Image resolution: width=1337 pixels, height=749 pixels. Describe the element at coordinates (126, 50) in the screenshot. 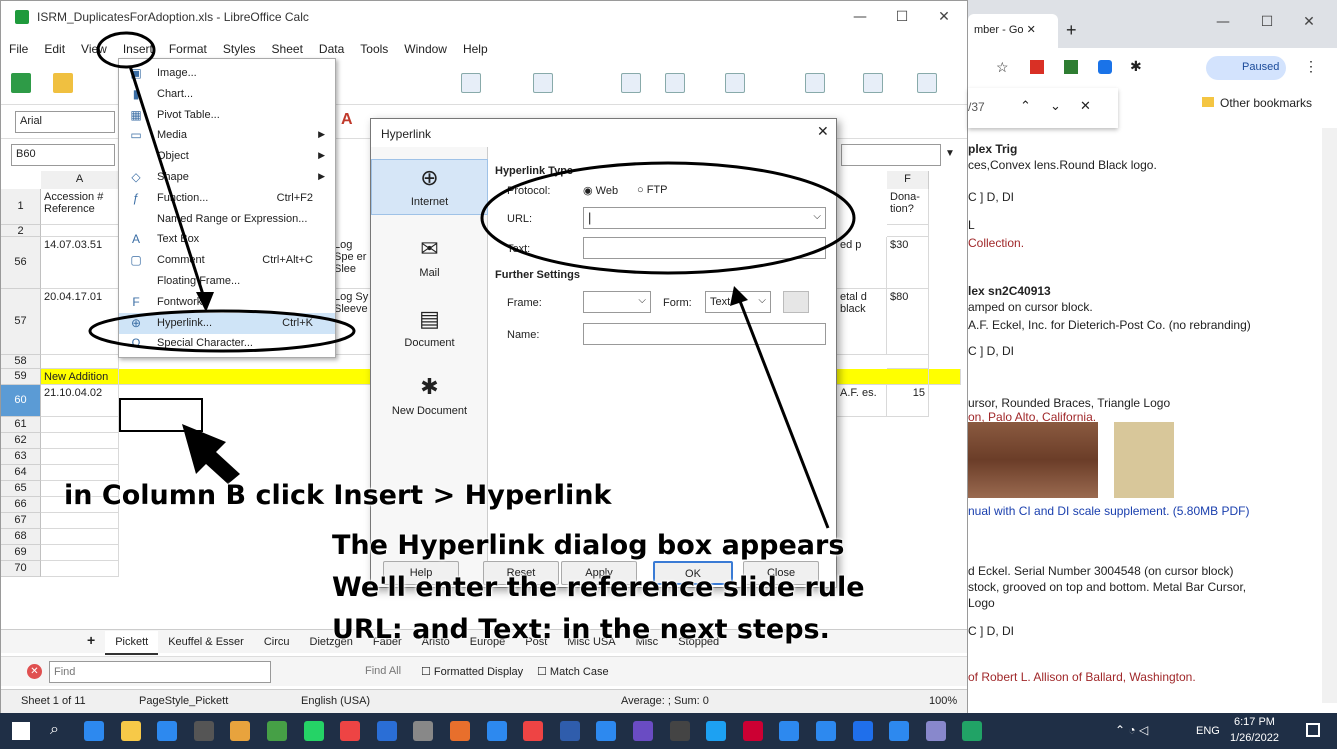

I see `insert-highlight-ring` at that location.